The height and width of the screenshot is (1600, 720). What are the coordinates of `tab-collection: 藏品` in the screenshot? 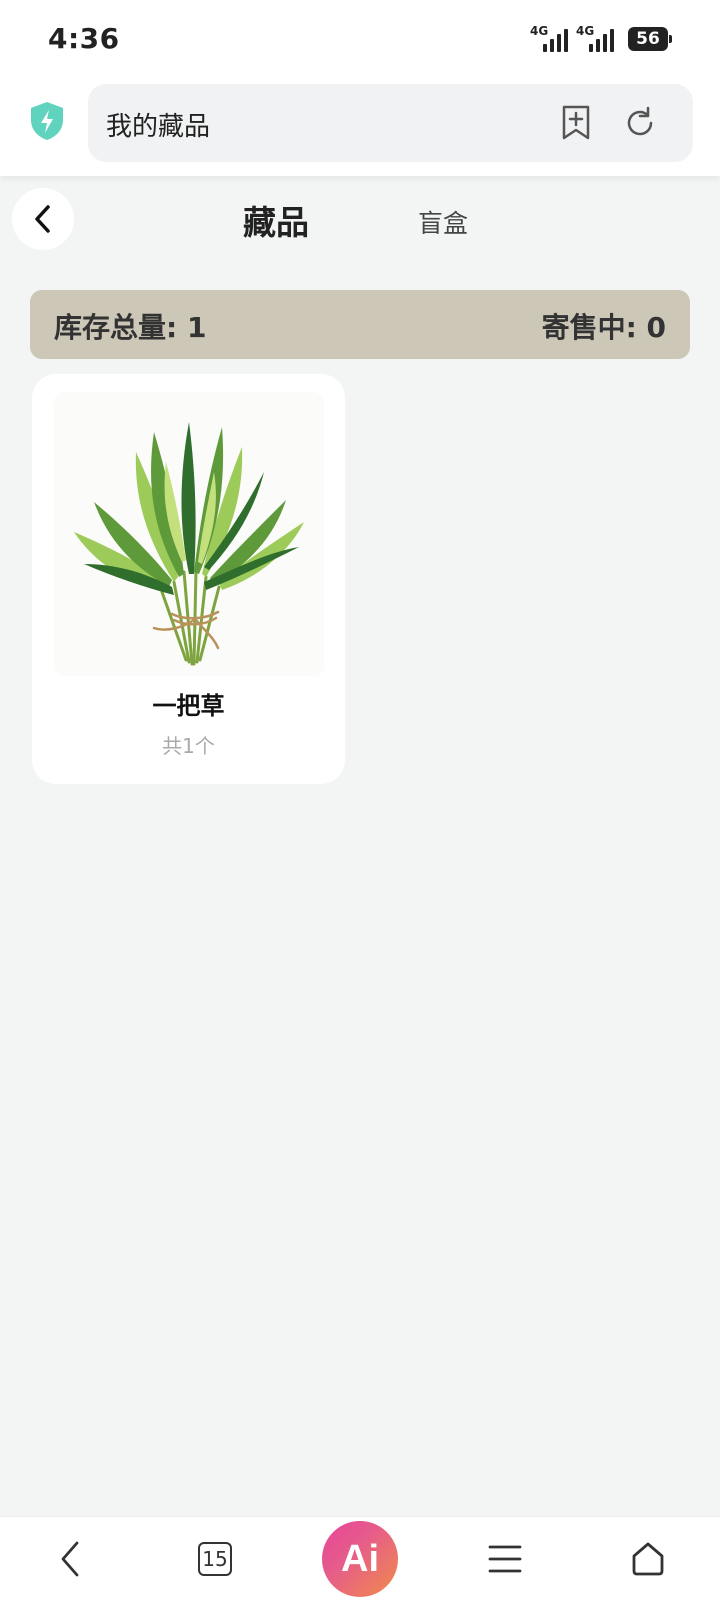 It's located at (276, 220).